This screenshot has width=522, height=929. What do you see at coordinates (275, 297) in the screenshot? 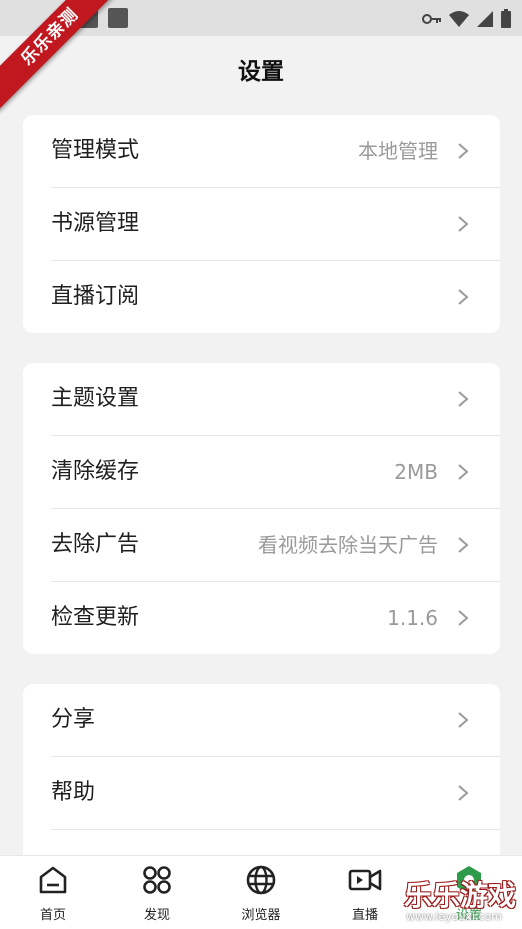
I see `settings-row-live-subscribe: 直播订阅` at bounding box center [275, 297].